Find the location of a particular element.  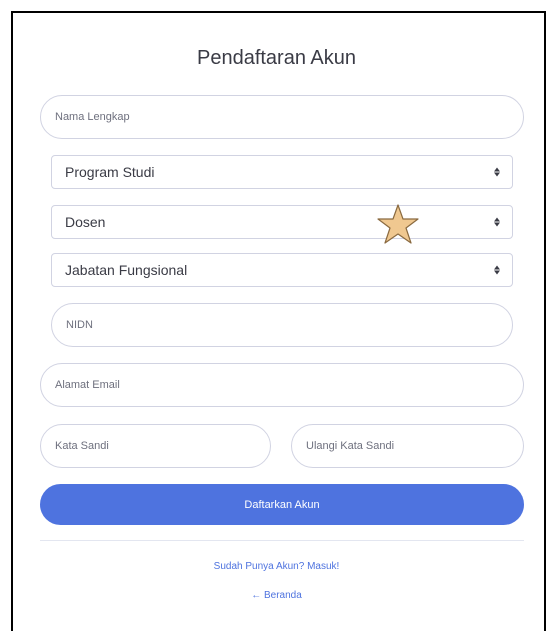

role-value: Dosen is located at coordinates (85, 222).